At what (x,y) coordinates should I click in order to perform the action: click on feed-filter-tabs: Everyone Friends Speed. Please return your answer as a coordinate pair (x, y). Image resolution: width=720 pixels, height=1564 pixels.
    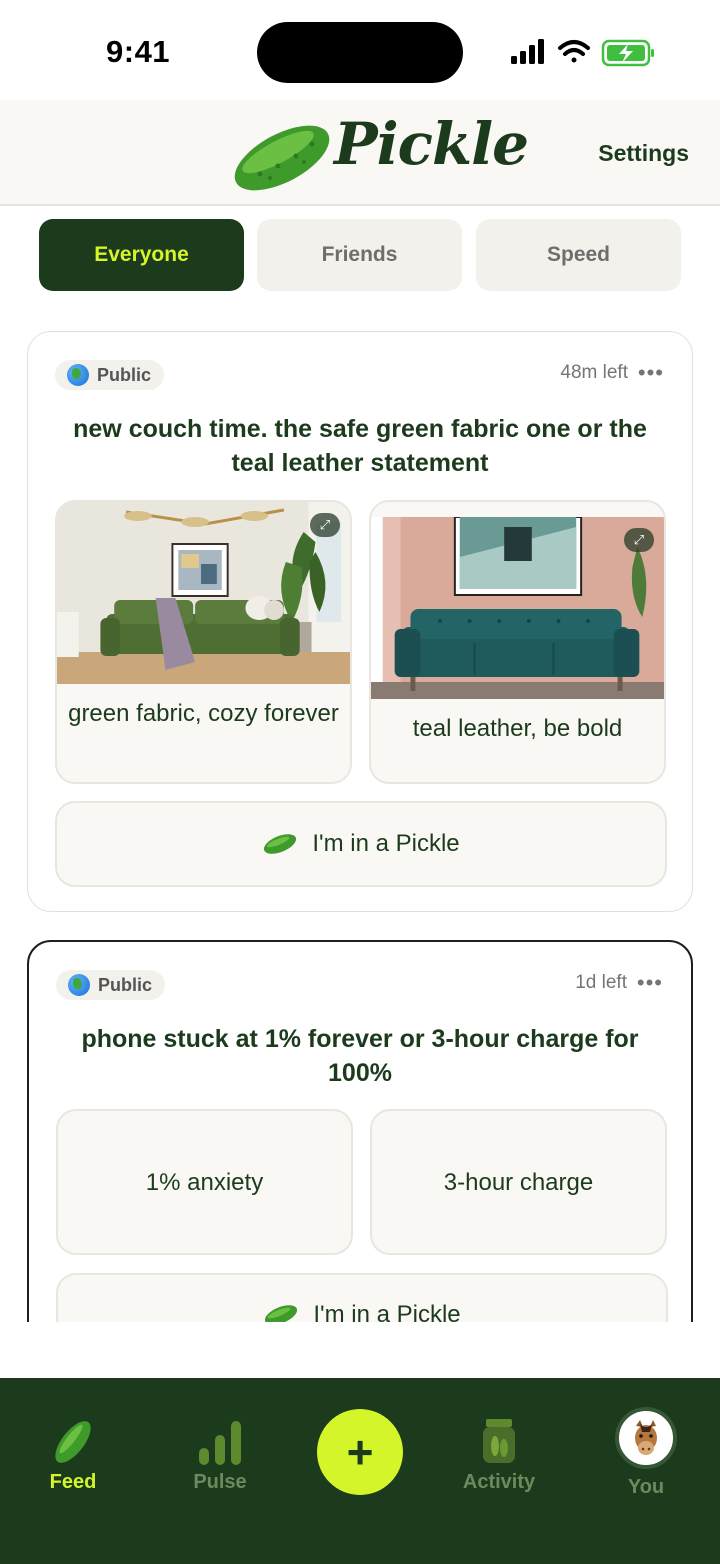
    Looking at the image, I should click on (360, 255).